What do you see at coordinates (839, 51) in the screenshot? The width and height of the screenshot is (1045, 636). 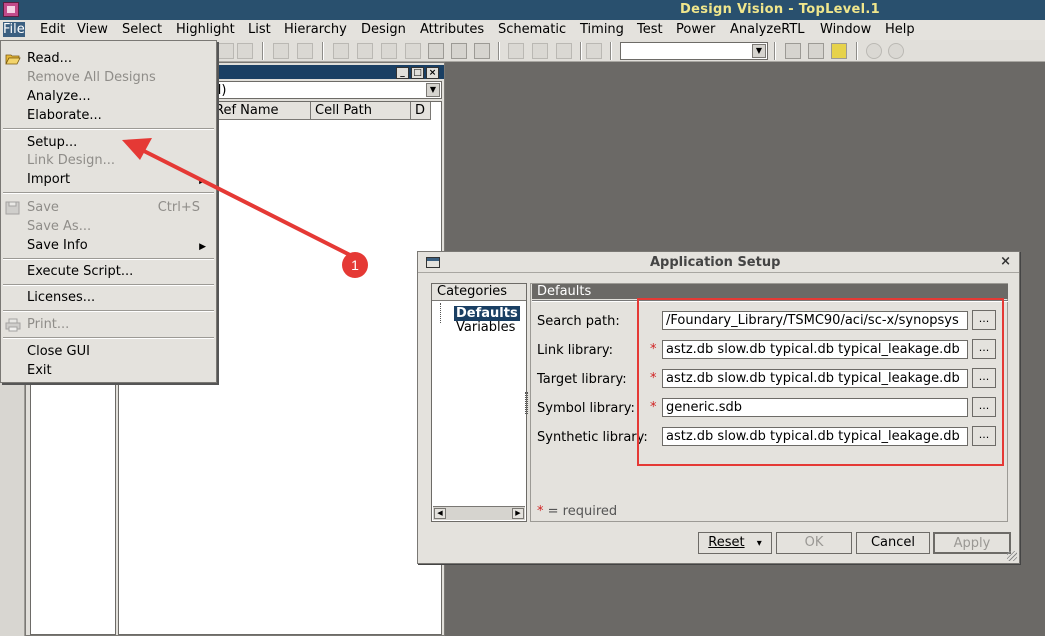 I see `edit-pencil-icon` at bounding box center [839, 51].